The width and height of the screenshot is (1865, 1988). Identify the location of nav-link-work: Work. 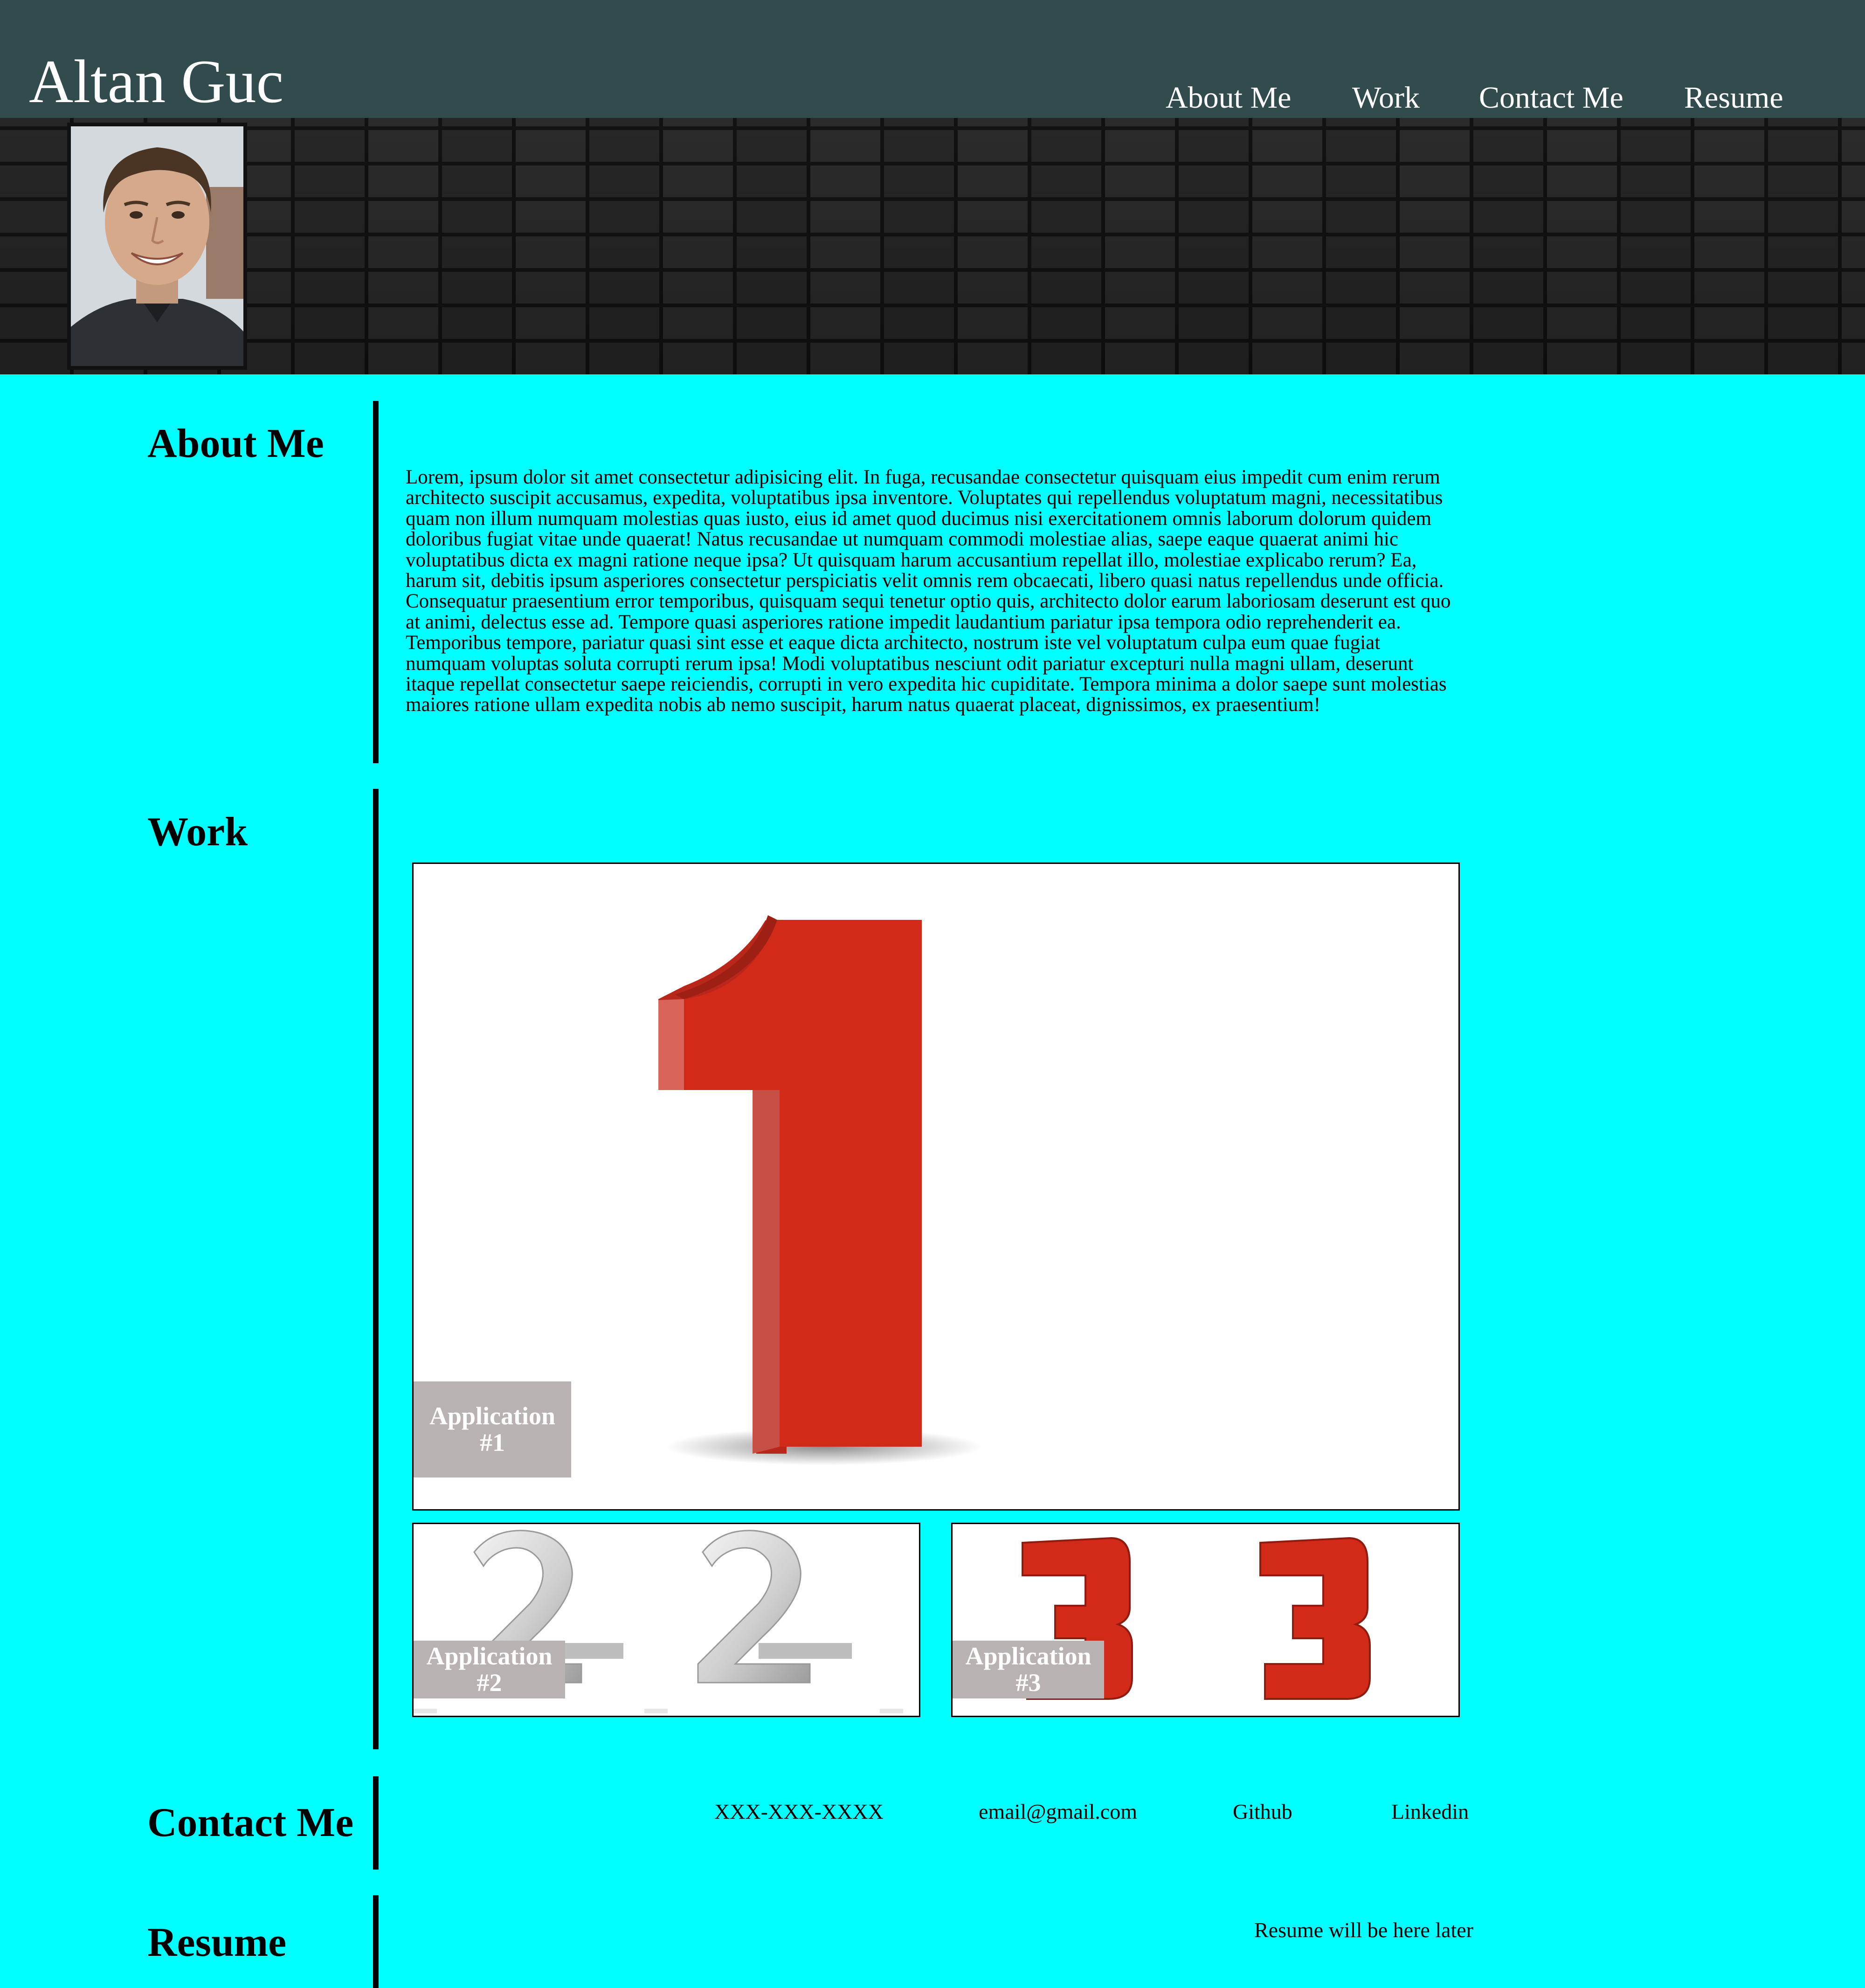
(1386, 98).